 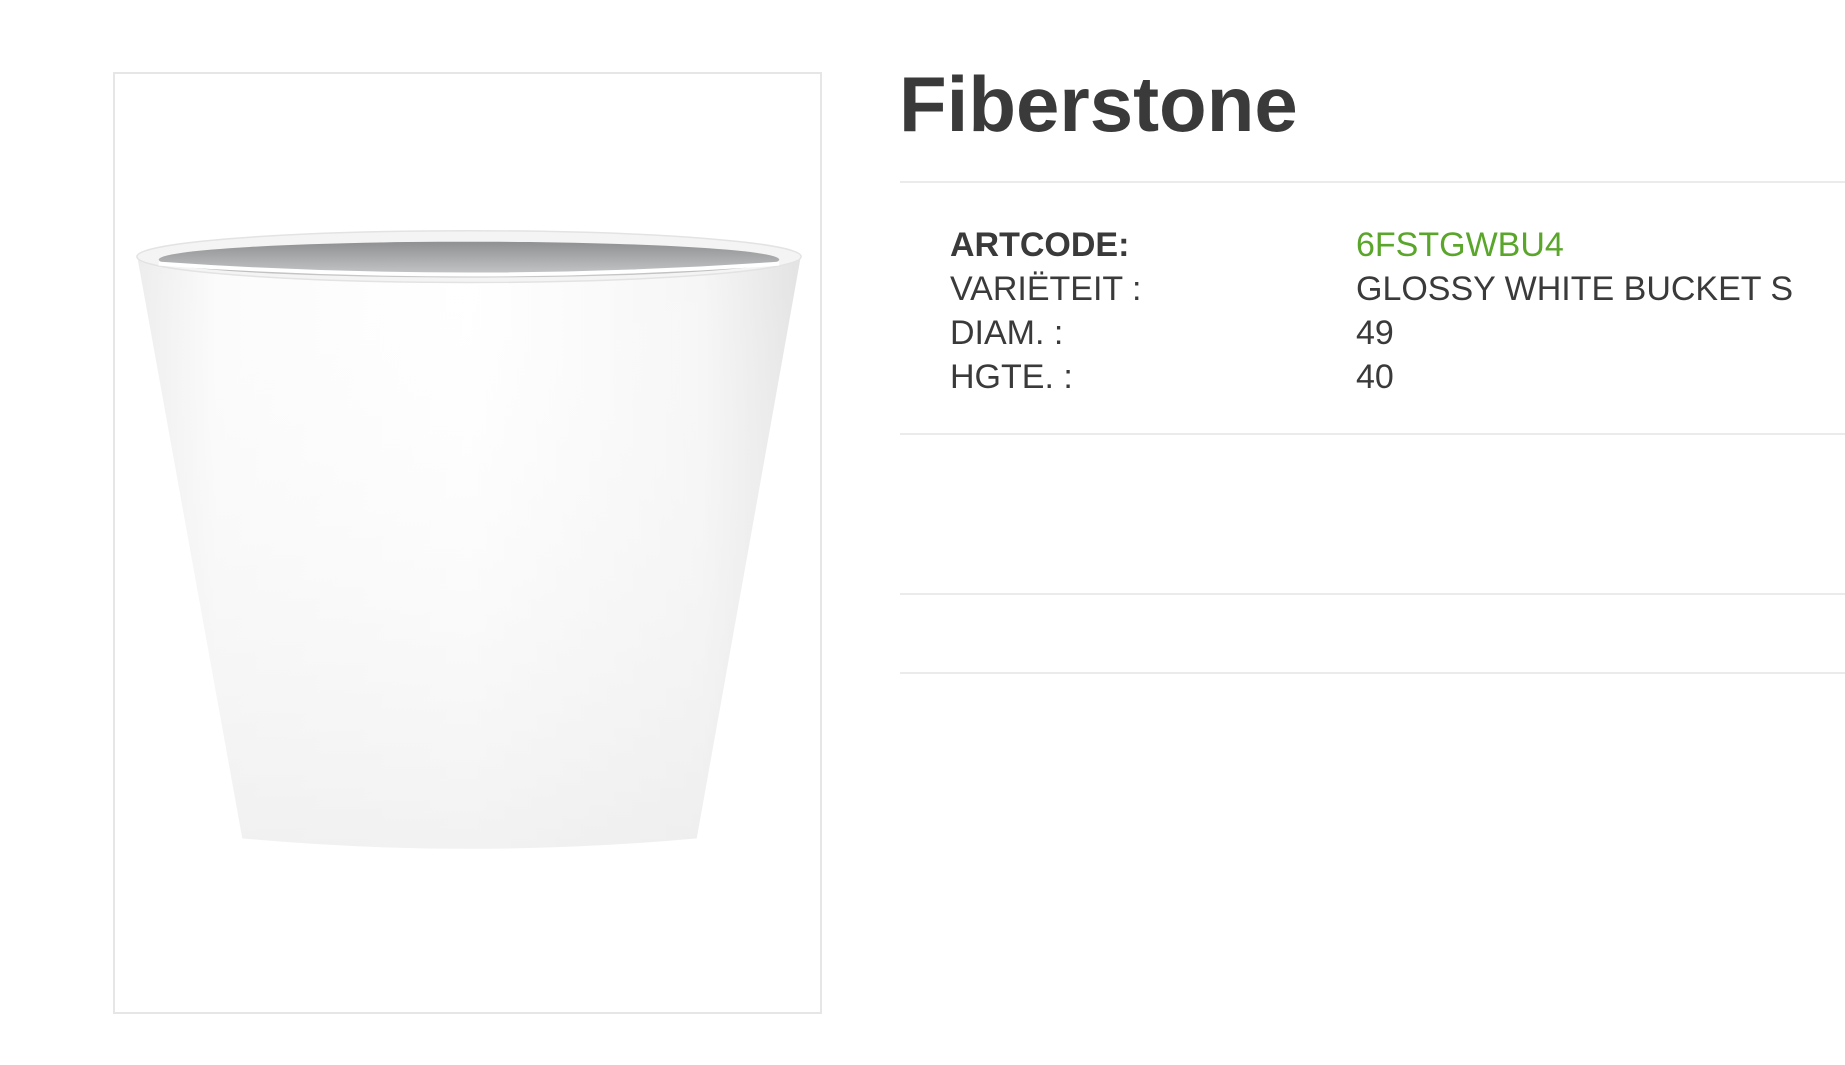 What do you see at coordinates (1460, 244) in the screenshot?
I see `artcode-value: 6FSTGWBU4` at bounding box center [1460, 244].